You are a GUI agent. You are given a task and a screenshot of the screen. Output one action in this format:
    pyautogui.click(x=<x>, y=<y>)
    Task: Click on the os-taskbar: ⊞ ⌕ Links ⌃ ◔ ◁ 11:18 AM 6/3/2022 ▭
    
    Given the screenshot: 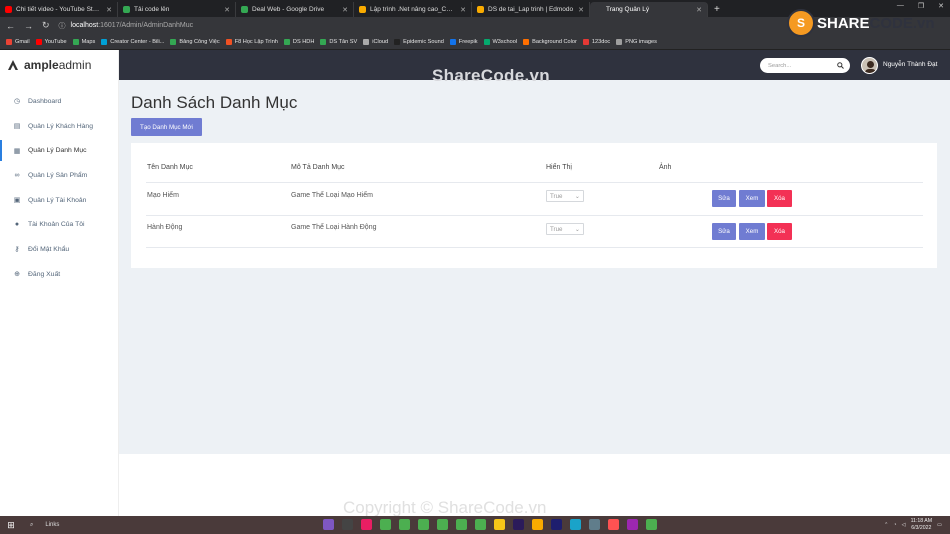 What is the action you would take?
    pyautogui.click(x=475, y=525)
    